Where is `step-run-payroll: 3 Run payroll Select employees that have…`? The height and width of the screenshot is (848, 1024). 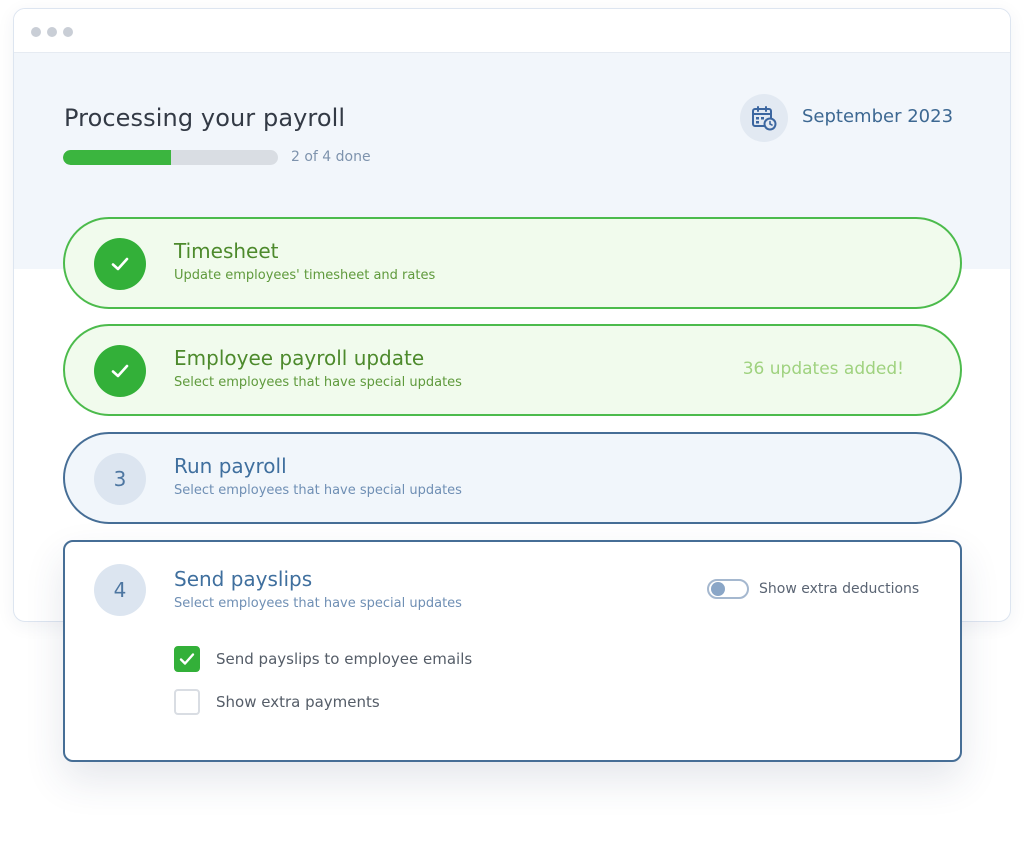 step-run-payroll: 3 Run payroll Select employees that have… is located at coordinates (512, 478).